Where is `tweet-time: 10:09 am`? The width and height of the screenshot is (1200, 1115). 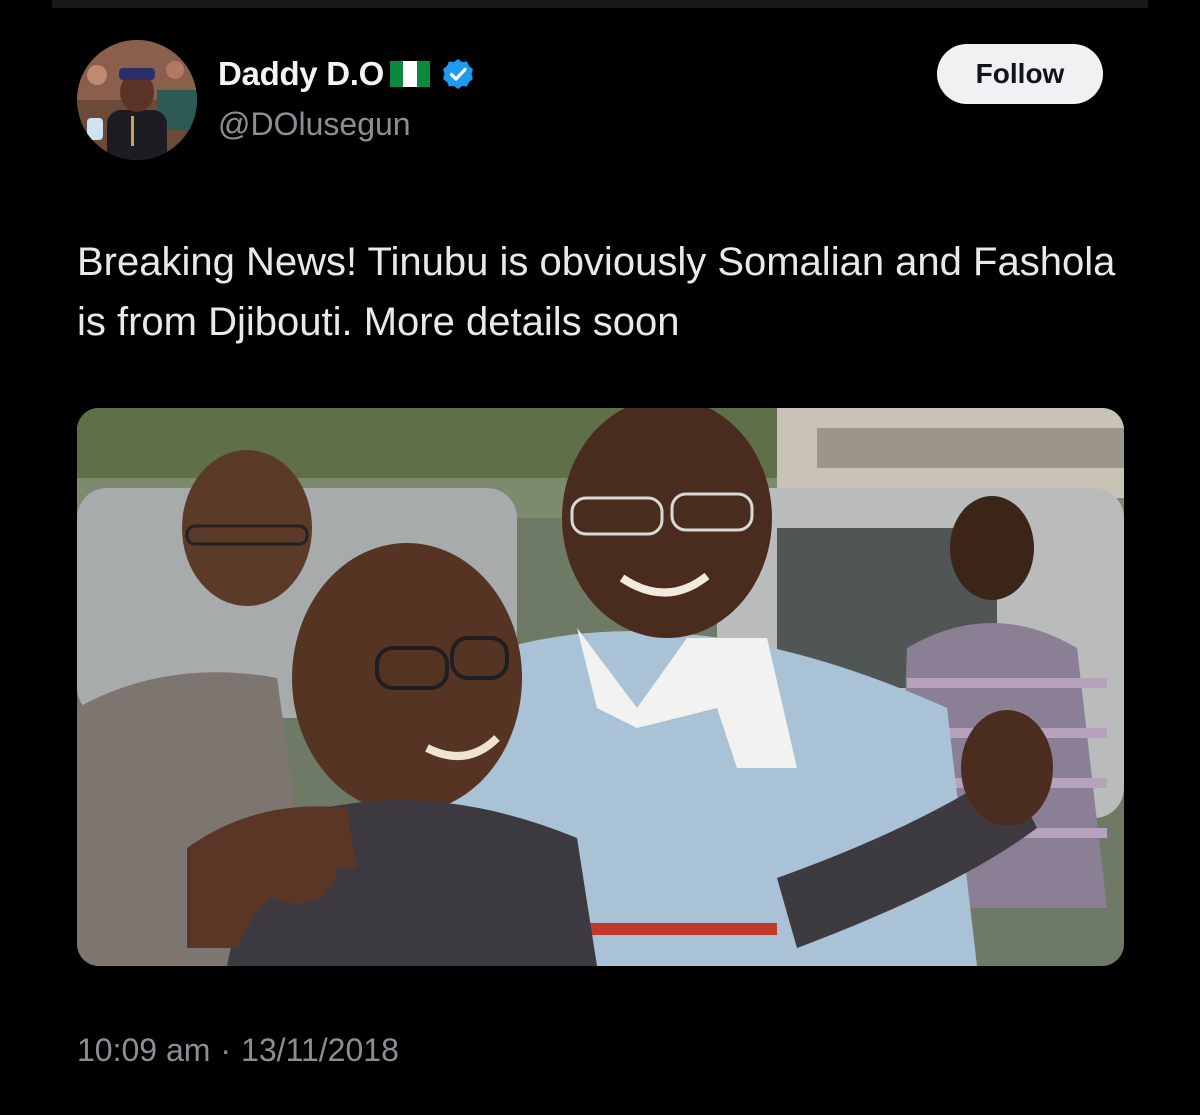
tweet-time: 10:09 am is located at coordinates (144, 1050).